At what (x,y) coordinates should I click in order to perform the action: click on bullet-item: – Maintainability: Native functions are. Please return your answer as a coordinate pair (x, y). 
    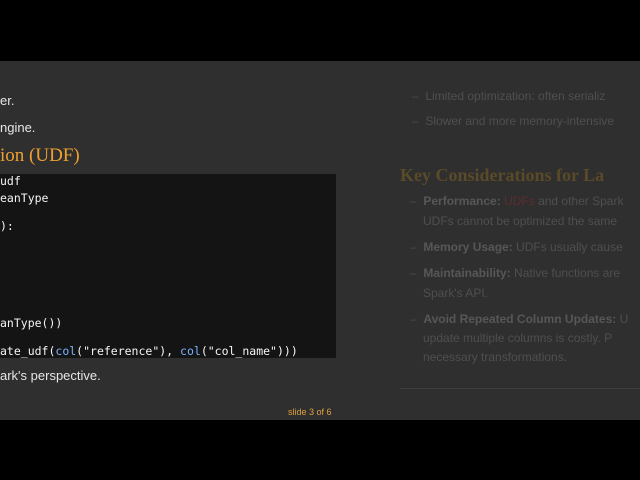
    Looking at the image, I should click on (515, 273).